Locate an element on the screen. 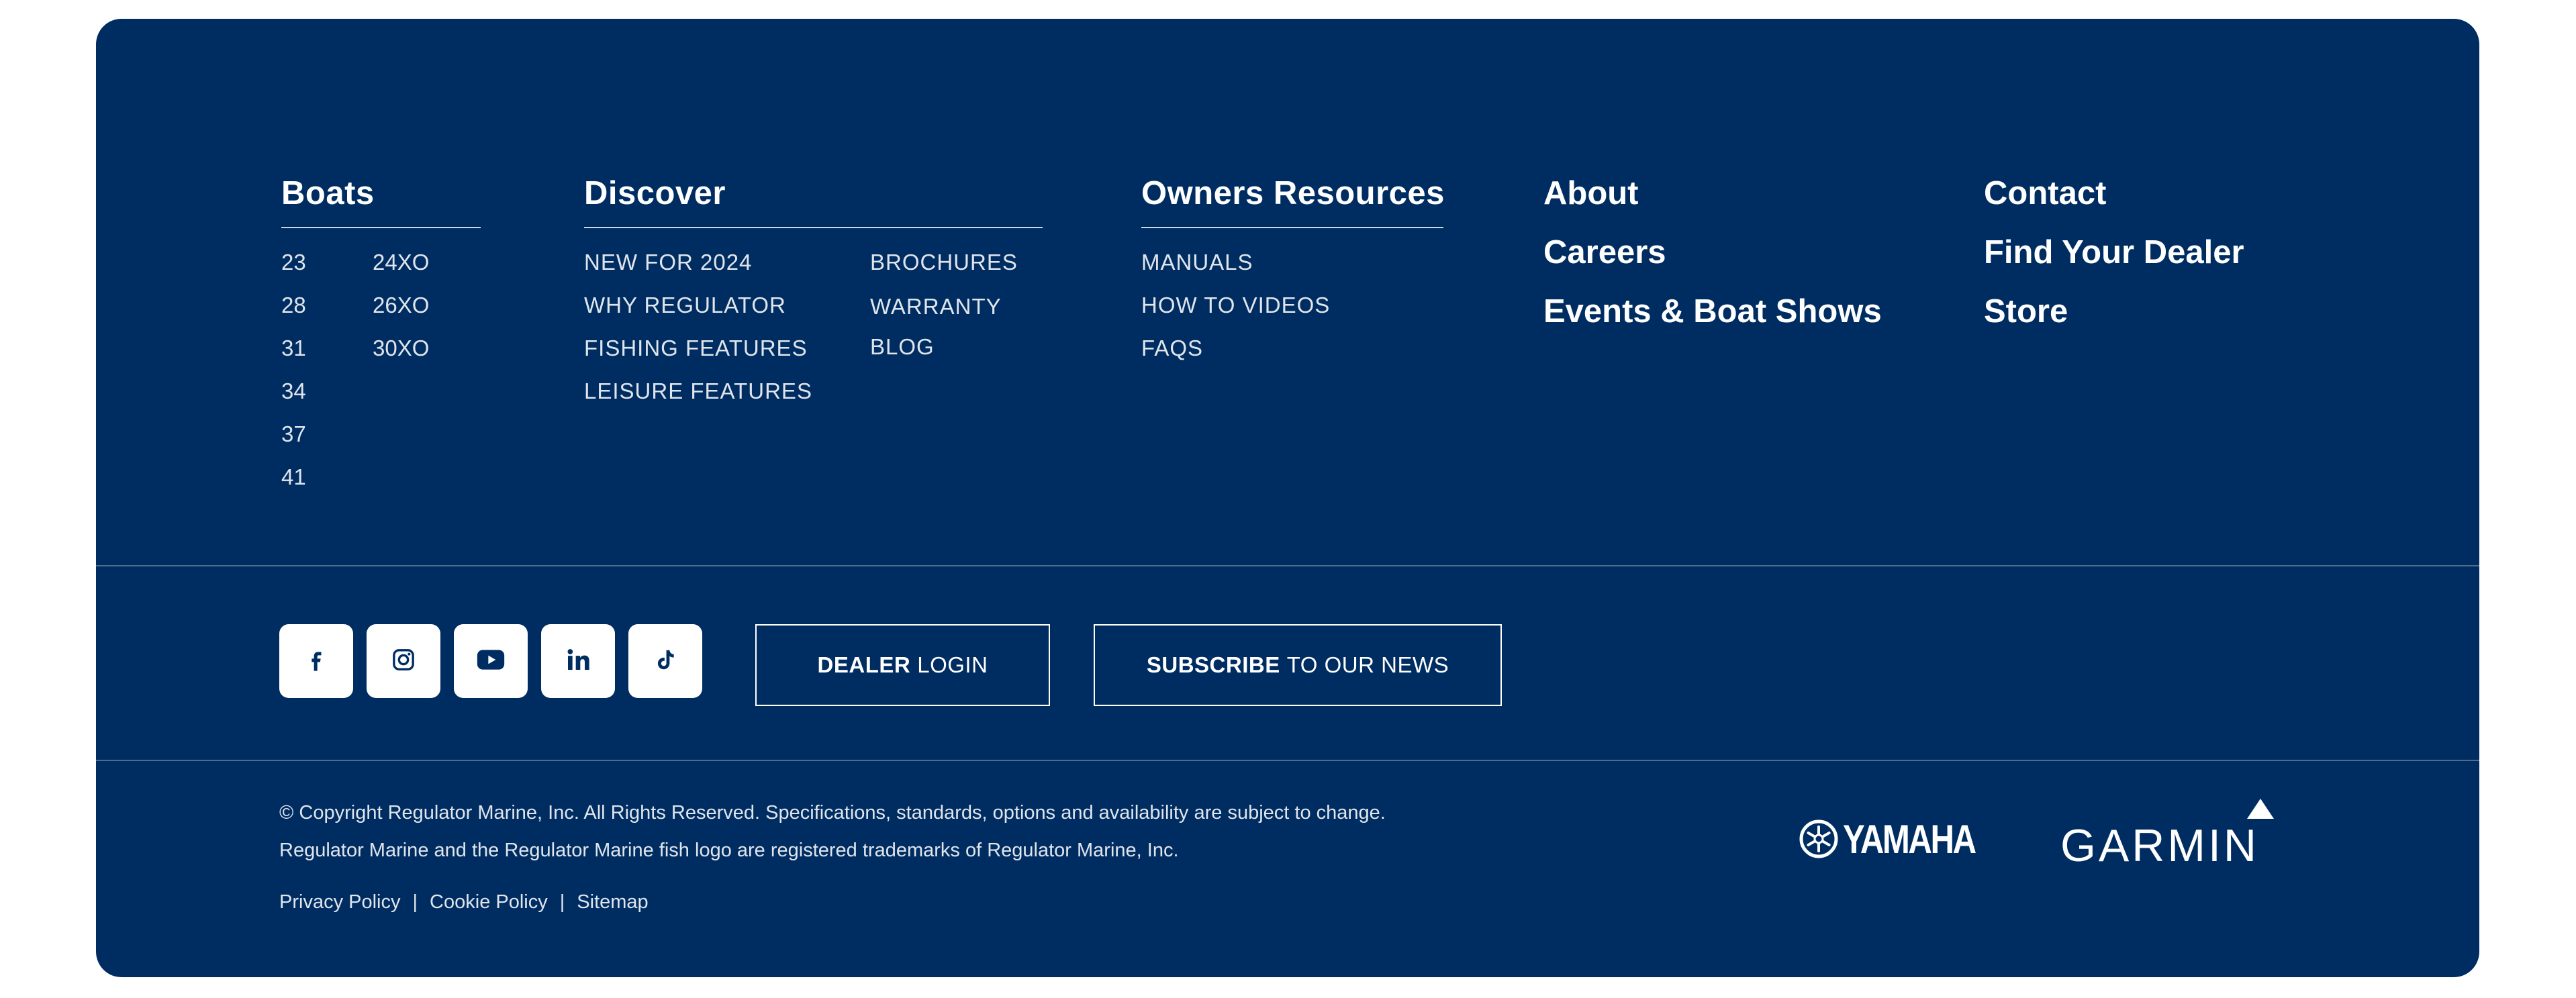 Image resolution: width=2576 pixels, height=998 pixels. yamaha-logo: YAMAHA is located at coordinates (1901, 839).